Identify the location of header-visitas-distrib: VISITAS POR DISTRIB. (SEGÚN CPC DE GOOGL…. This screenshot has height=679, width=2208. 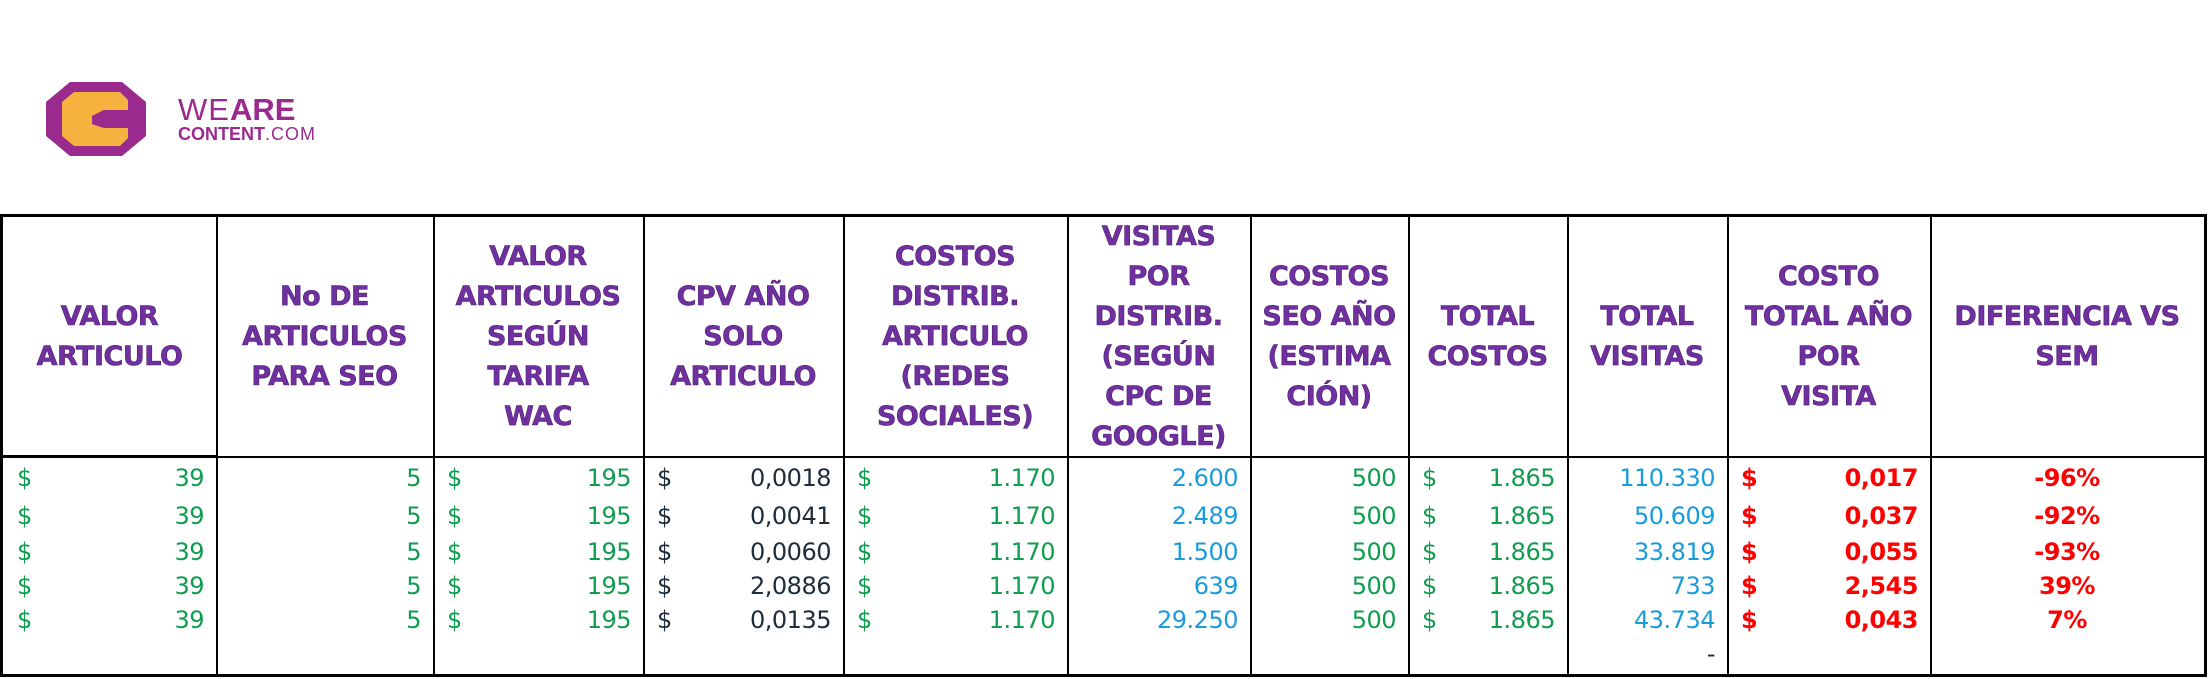
(1158, 336).